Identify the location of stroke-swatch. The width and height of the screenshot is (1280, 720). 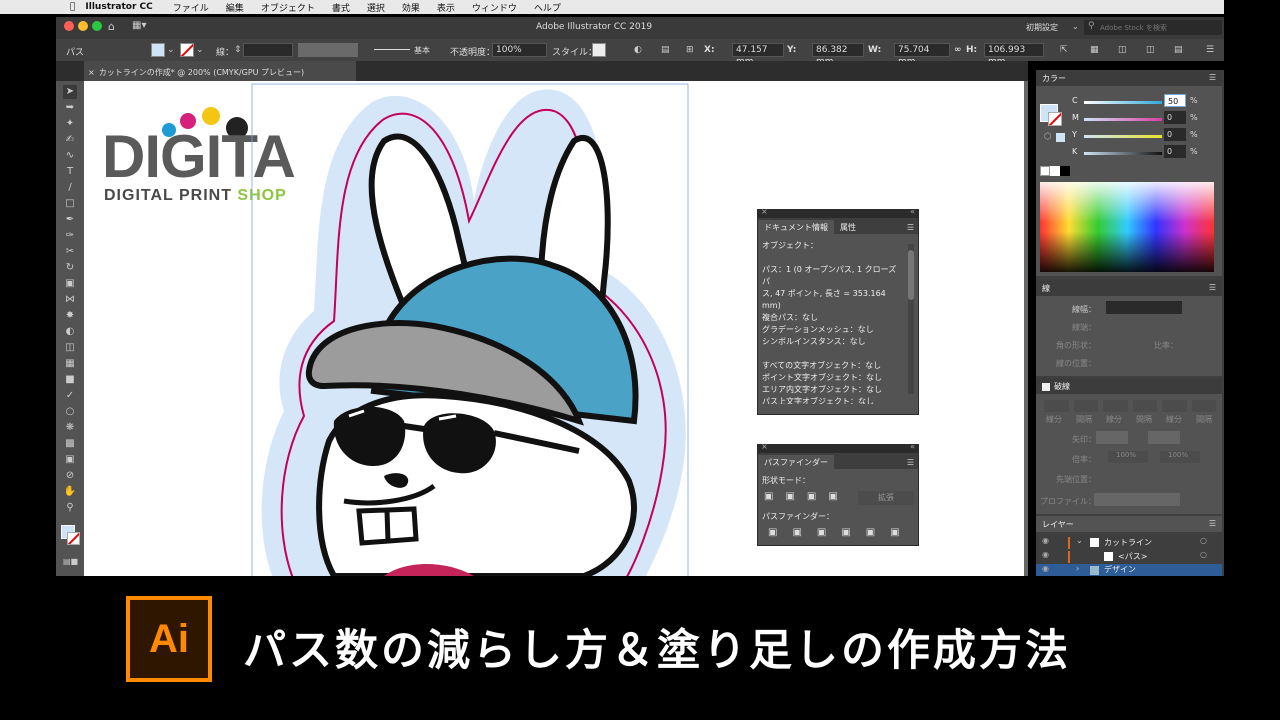
(187, 50).